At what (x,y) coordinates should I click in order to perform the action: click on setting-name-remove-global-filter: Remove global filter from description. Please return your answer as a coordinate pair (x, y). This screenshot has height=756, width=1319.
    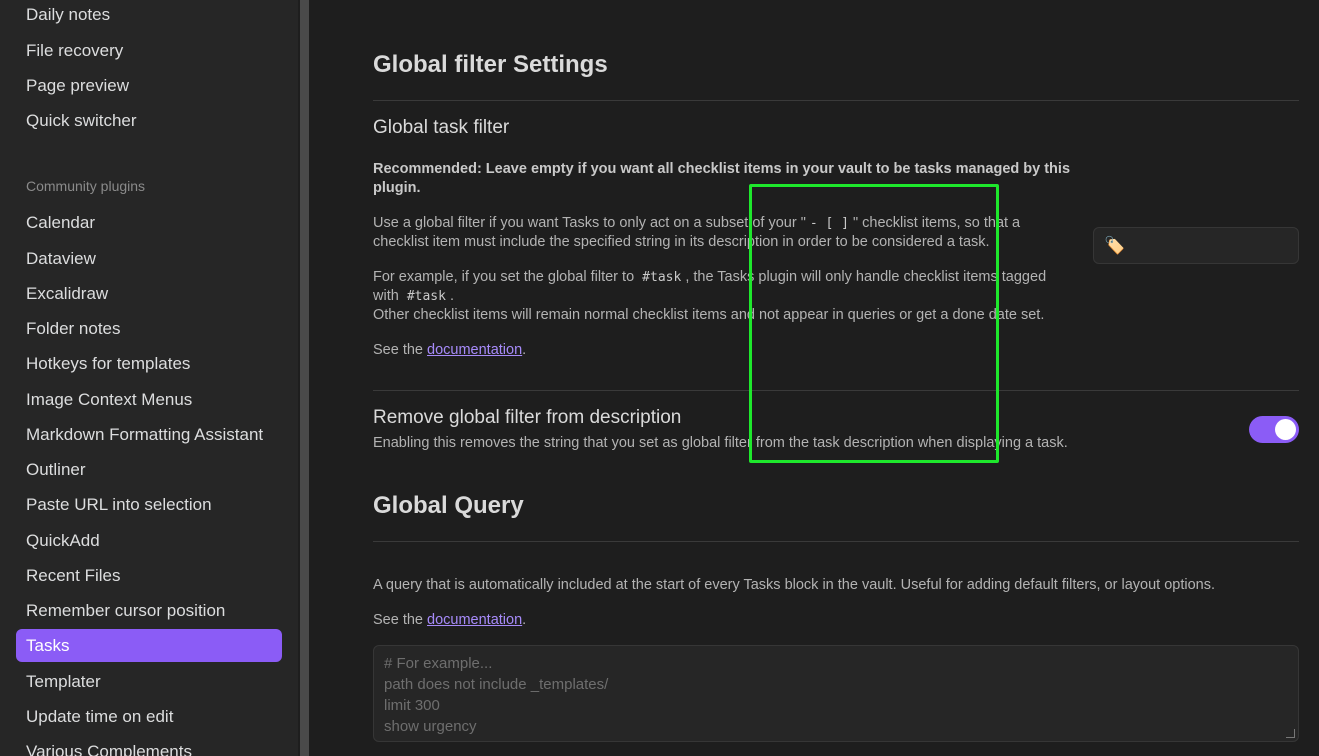
    Looking at the image, I should click on (527, 417).